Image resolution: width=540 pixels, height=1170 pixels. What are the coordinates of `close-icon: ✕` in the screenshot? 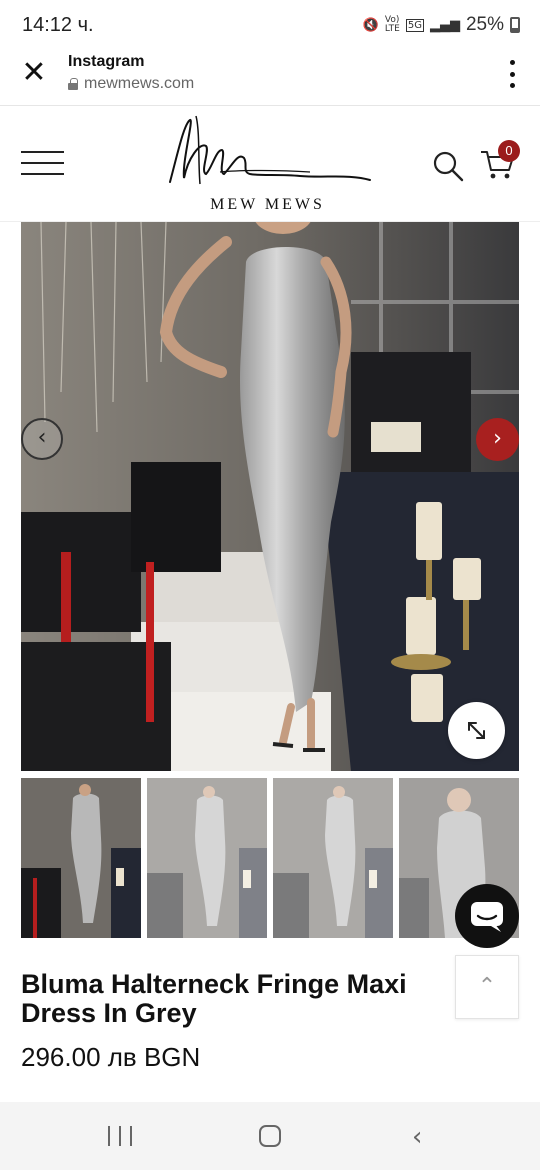 It's located at (34, 73).